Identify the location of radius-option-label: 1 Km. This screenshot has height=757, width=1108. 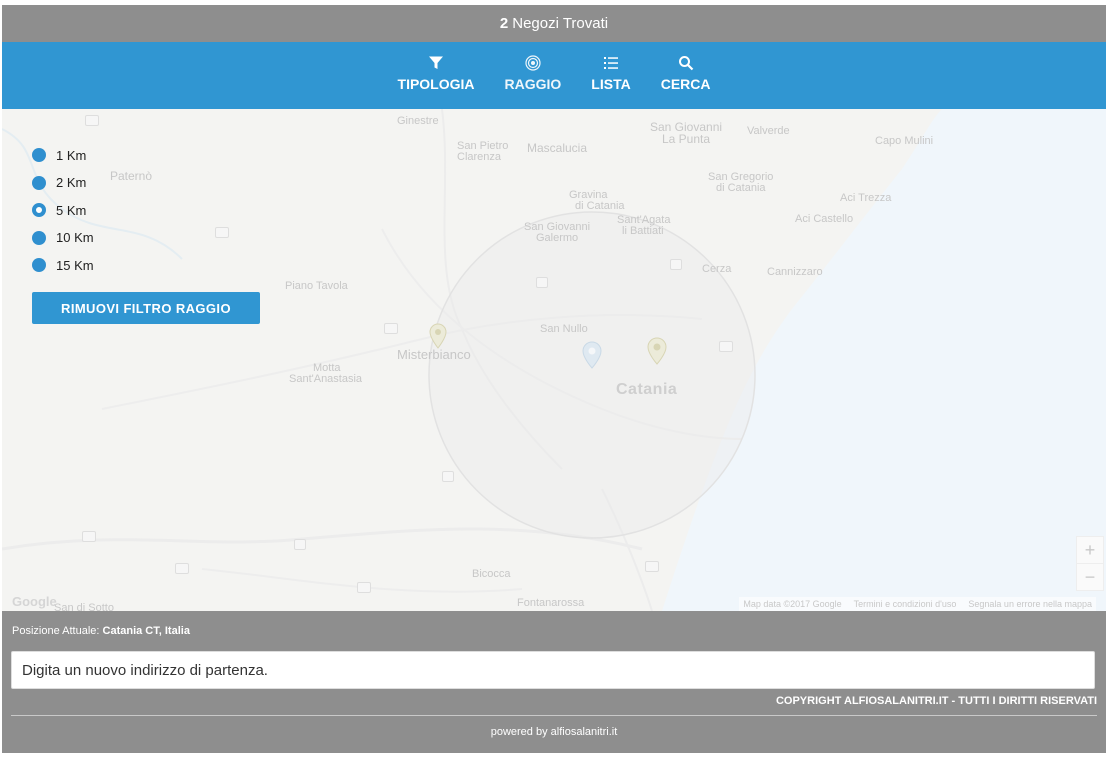
(71, 155).